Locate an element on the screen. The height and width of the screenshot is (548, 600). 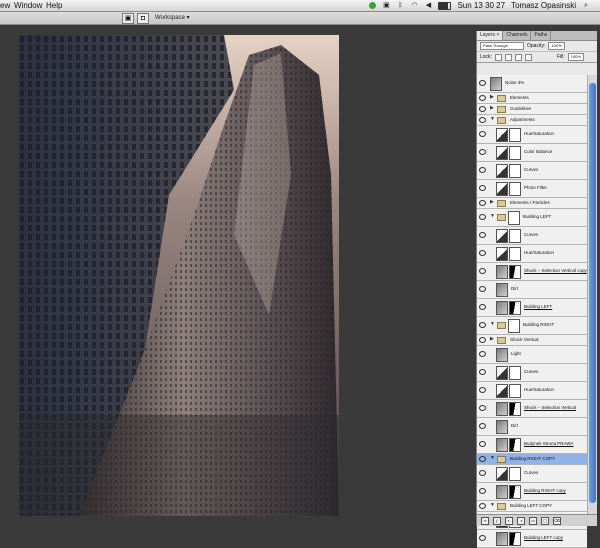
tab-layers: Layers × is located at coordinates (490, 35).